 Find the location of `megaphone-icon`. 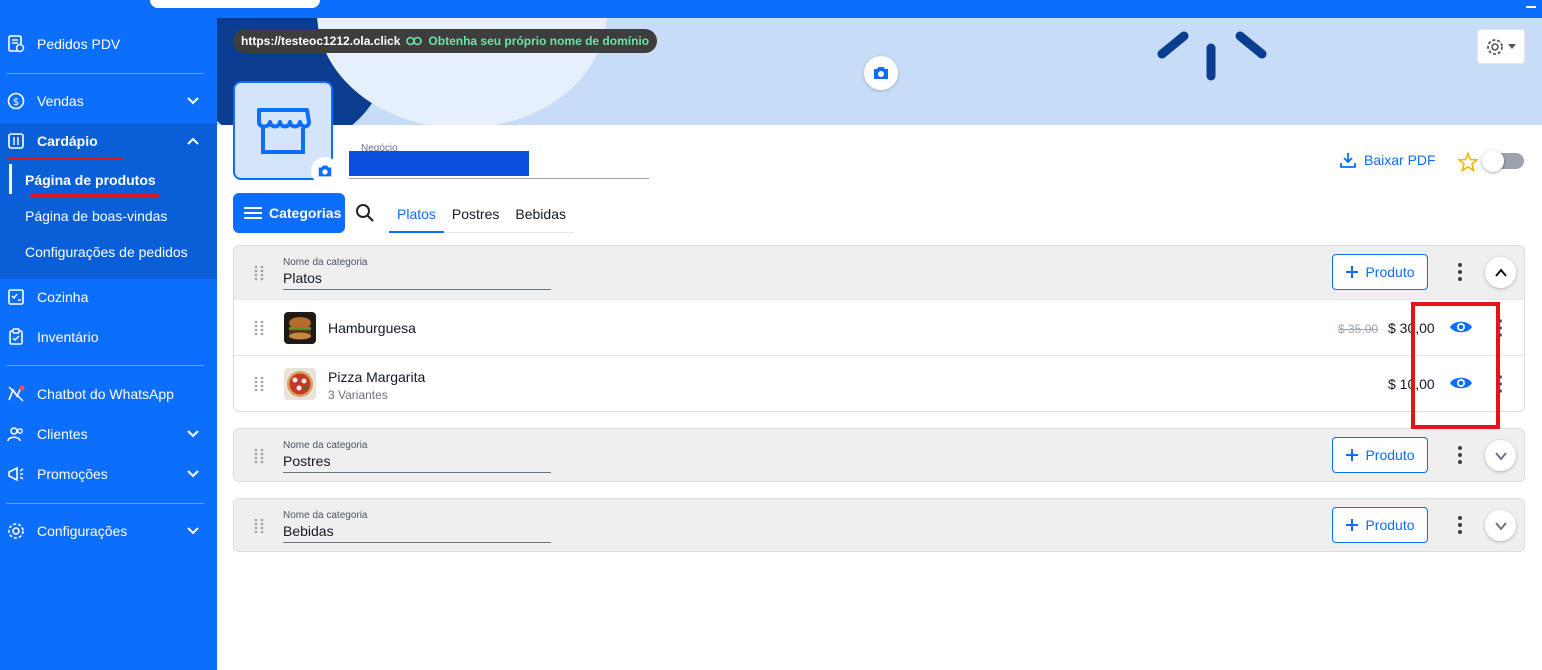

megaphone-icon is located at coordinates (16, 474).